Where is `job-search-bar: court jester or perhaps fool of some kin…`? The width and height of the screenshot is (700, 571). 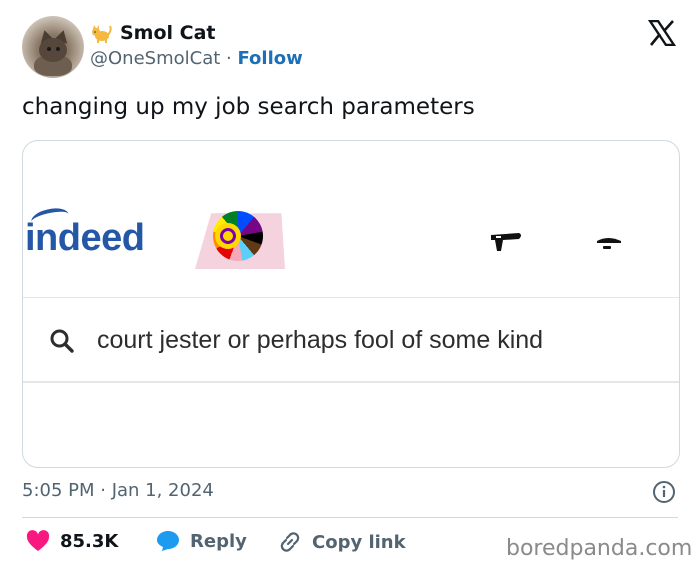
job-search-bar: court jester or perhaps fool of some kin… is located at coordinates (351, 340).